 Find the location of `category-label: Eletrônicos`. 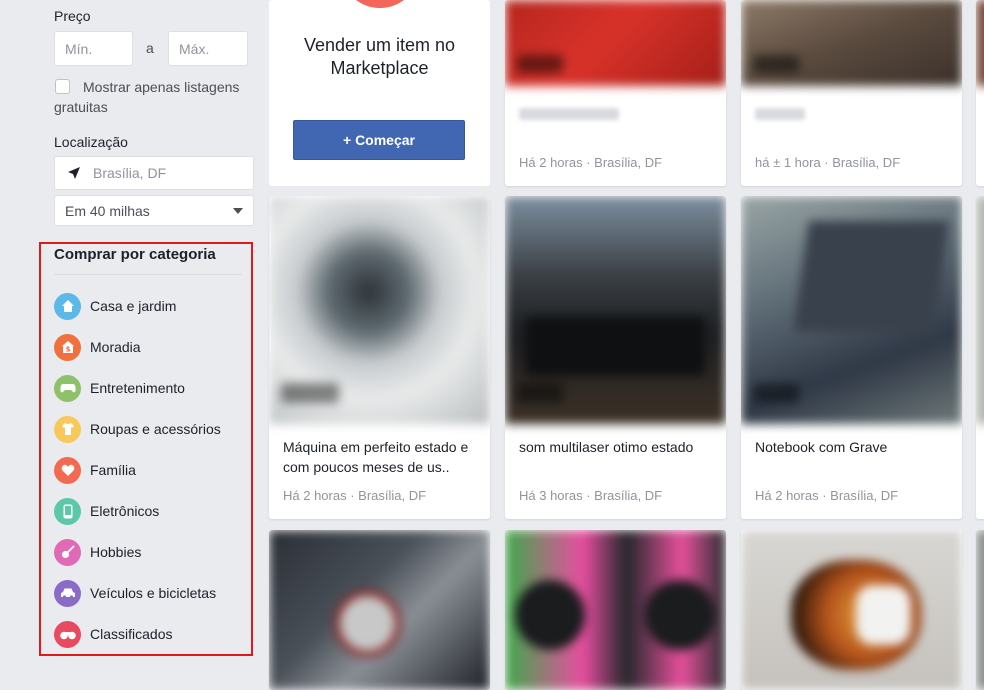

category-label: Eletrônicos is located at coordinates (125, 511).